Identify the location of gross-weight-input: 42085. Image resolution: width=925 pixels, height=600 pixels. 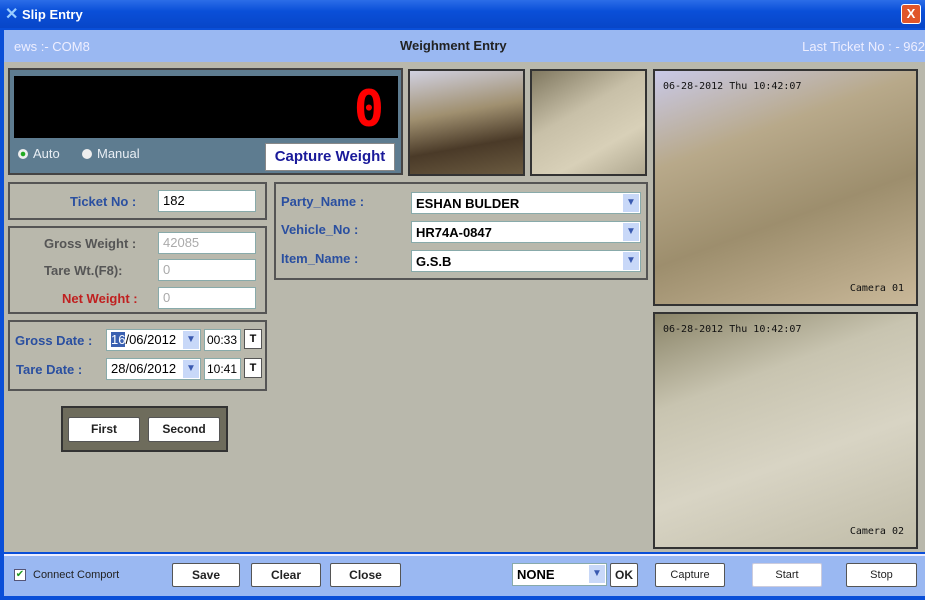
(207, 243).